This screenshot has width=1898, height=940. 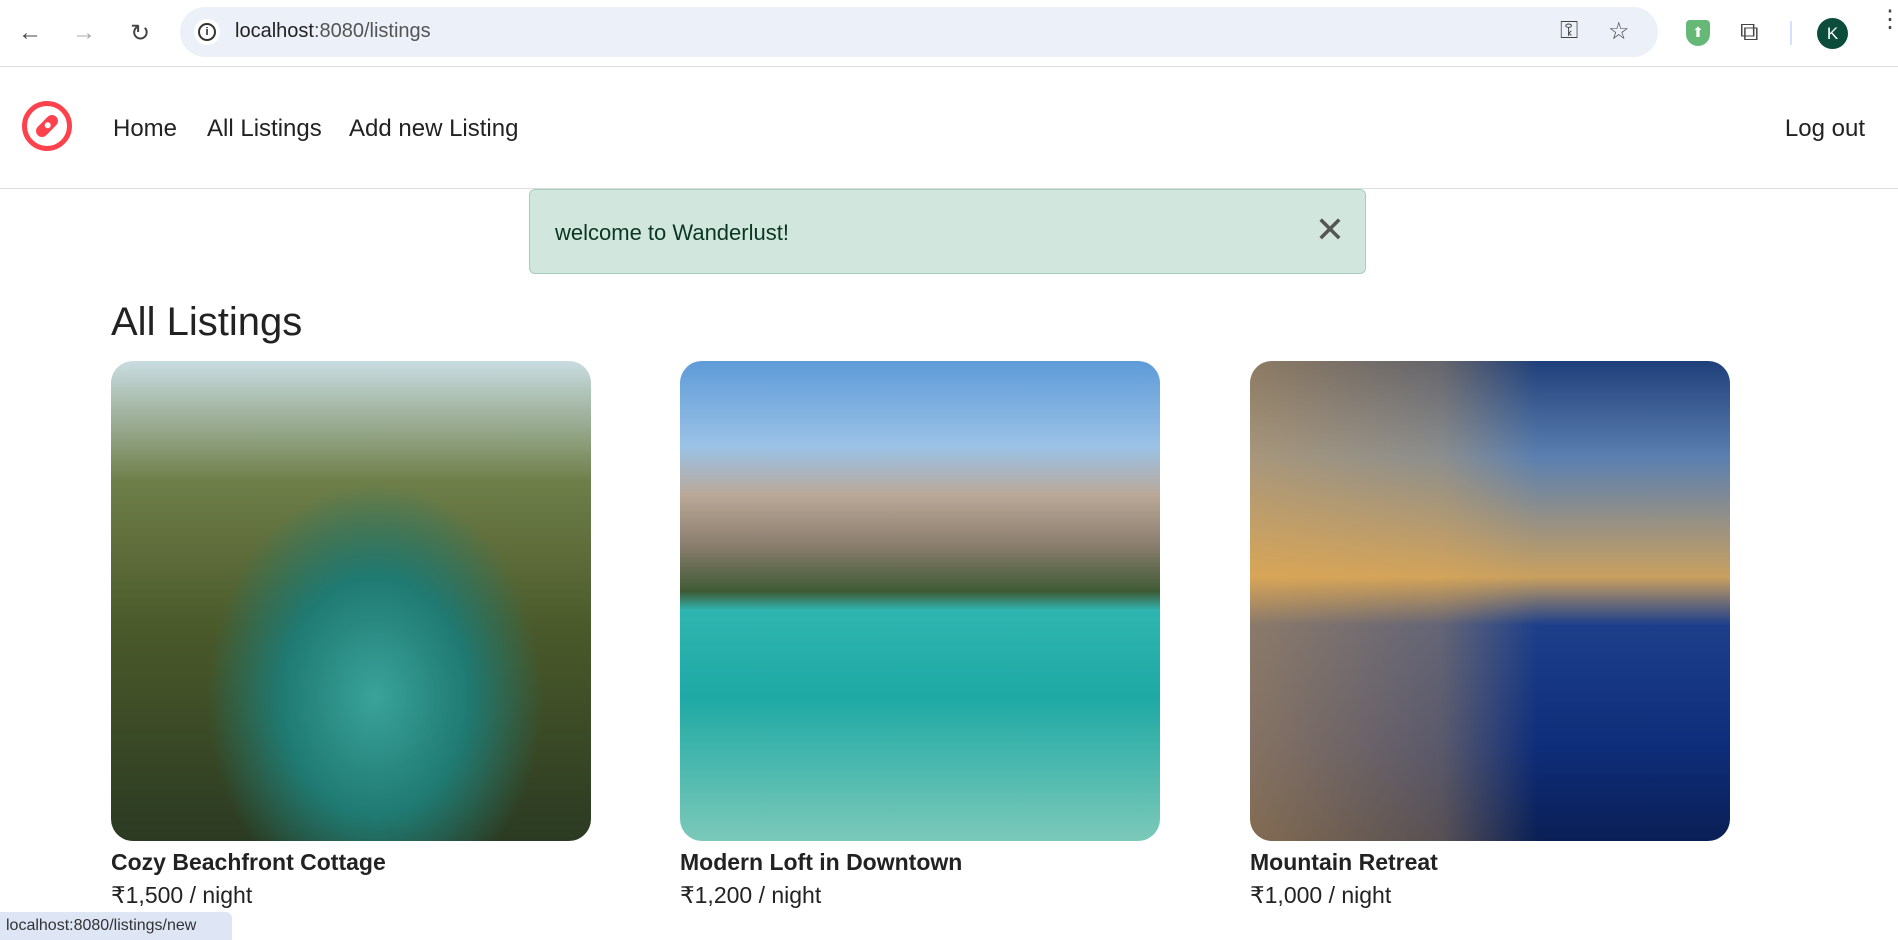 I want to click on star-icon: ☆, so click(x=1619, y=31).